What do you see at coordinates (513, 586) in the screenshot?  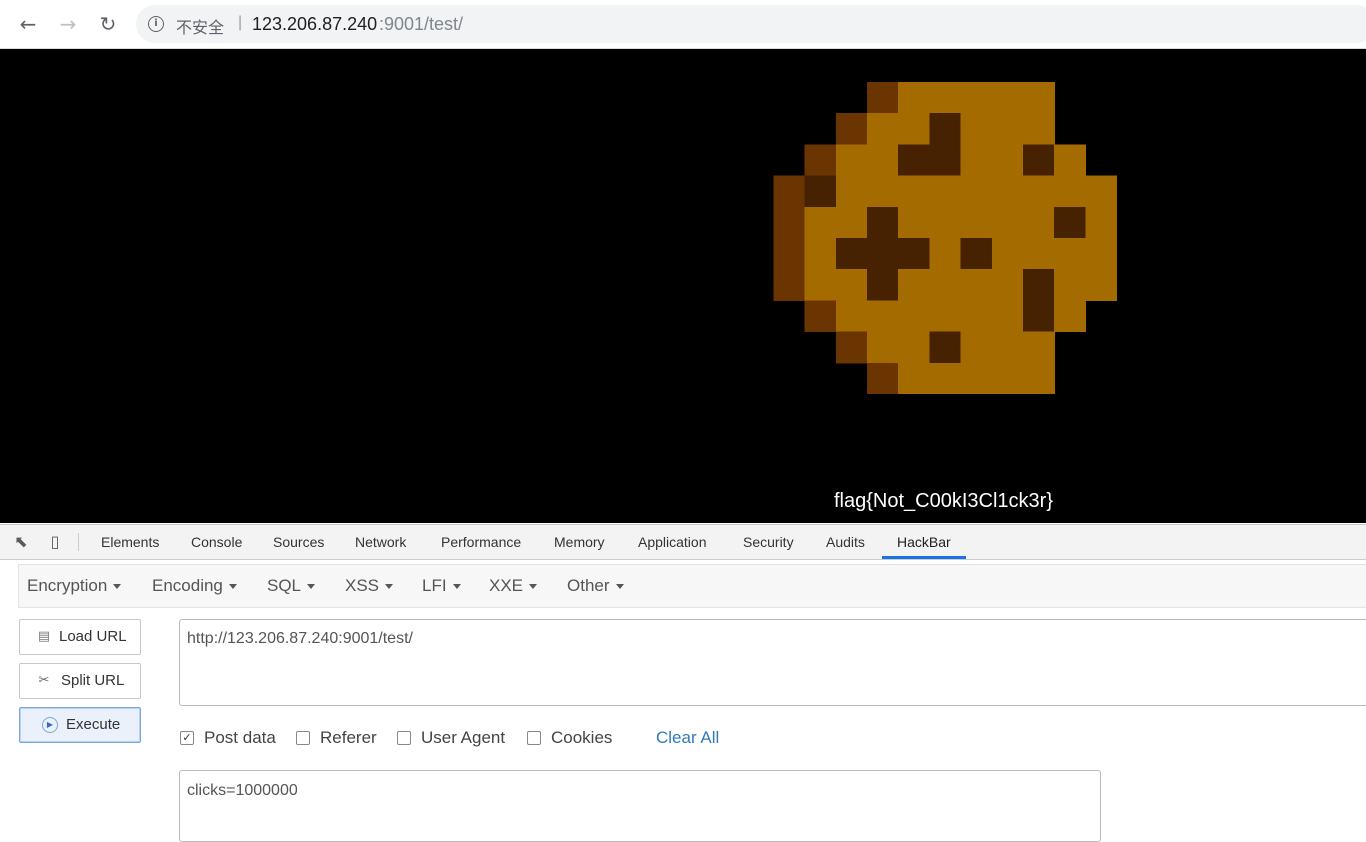 I see `menu-xxe: XXE` at bounding box center [513, 586].